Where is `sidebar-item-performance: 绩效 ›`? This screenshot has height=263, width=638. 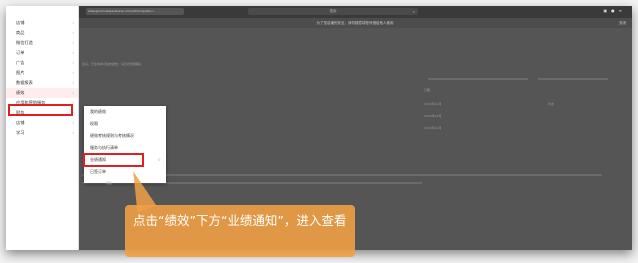 sidebar-item-performance: 绩效 › is located at coordinates (42, 93).